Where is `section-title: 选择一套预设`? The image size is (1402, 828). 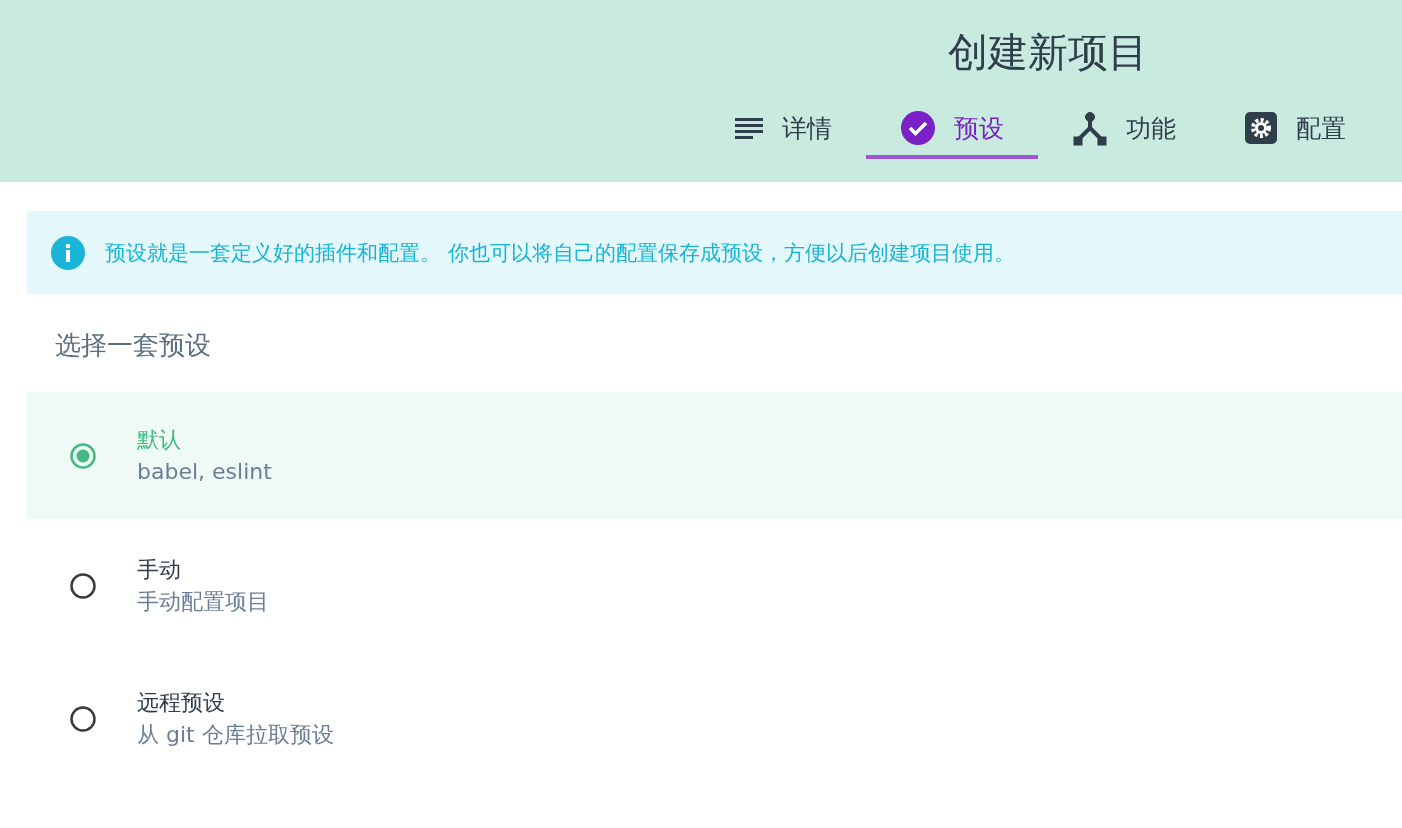 section-title: 选择一套预设 is located at coordinates (133, 345).